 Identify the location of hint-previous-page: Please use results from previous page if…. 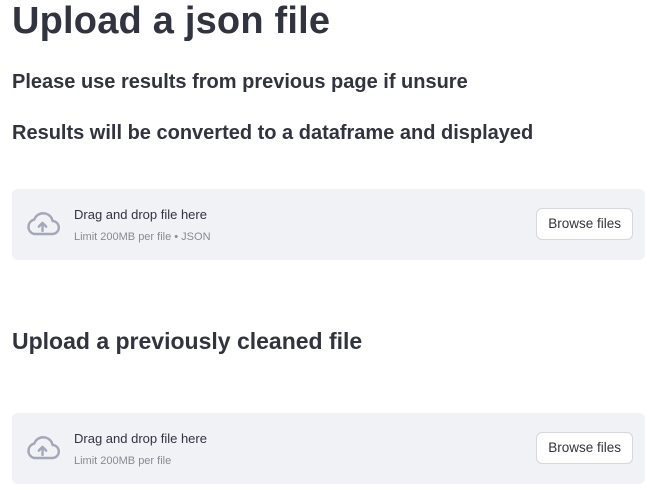
(240, 82).